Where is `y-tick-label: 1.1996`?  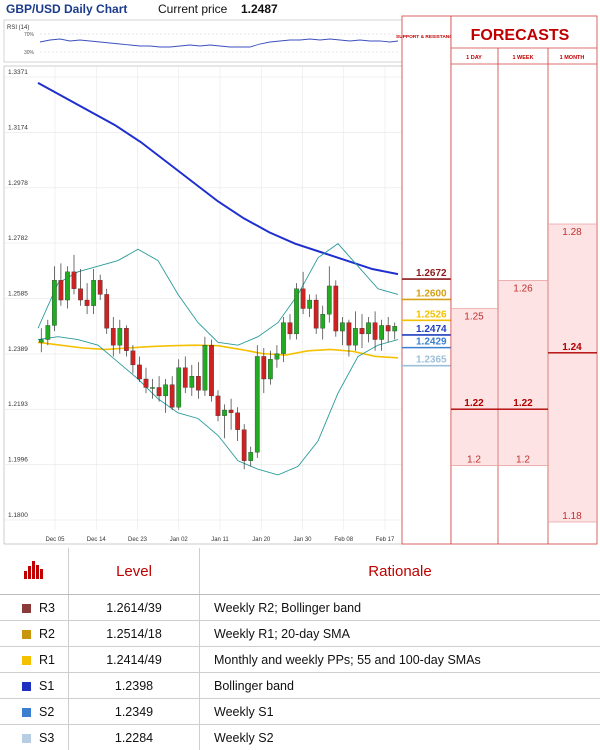
y-tick-label: 1.1996 is located at coordinates (18, 460).